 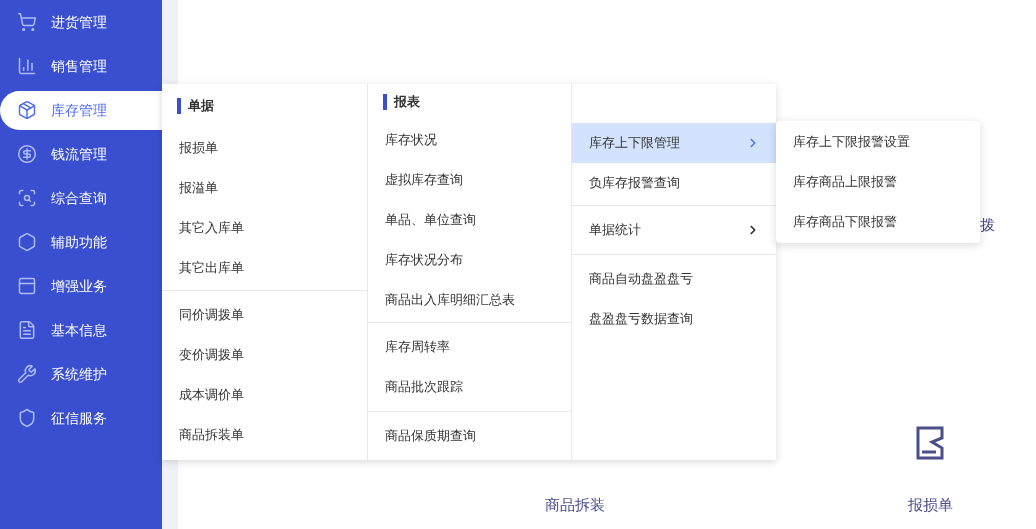 I want to click on tile-label: 报损单, so click(x=930, y=505).